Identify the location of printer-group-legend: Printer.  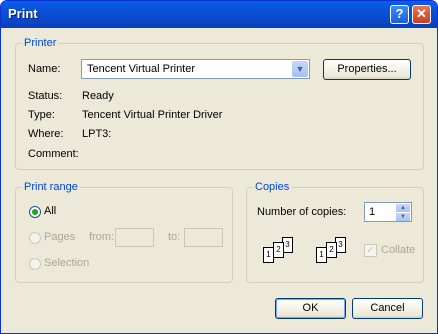
(40, 43).